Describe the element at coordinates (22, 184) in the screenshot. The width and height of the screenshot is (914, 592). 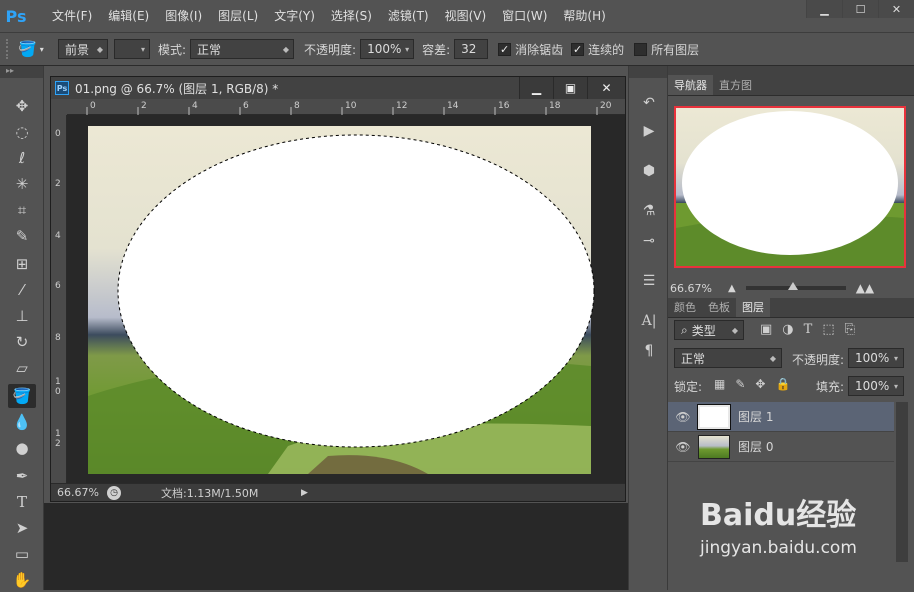
I see `magic-wand-tool-icon: ✳` at that location.